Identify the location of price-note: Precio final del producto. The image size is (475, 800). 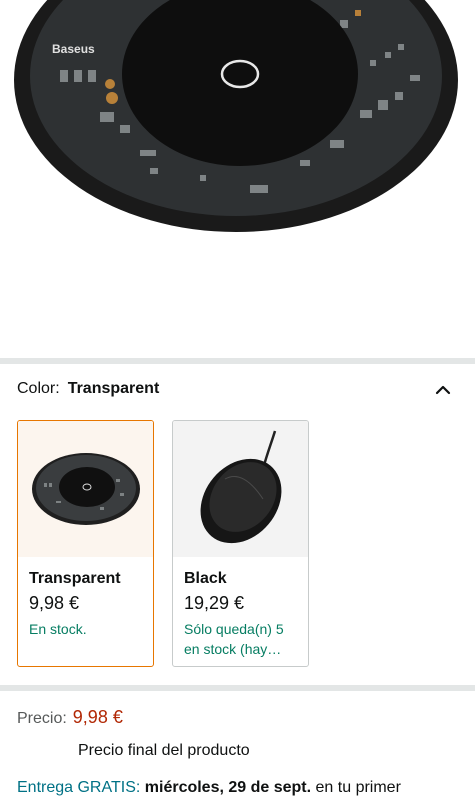
(164, 750).